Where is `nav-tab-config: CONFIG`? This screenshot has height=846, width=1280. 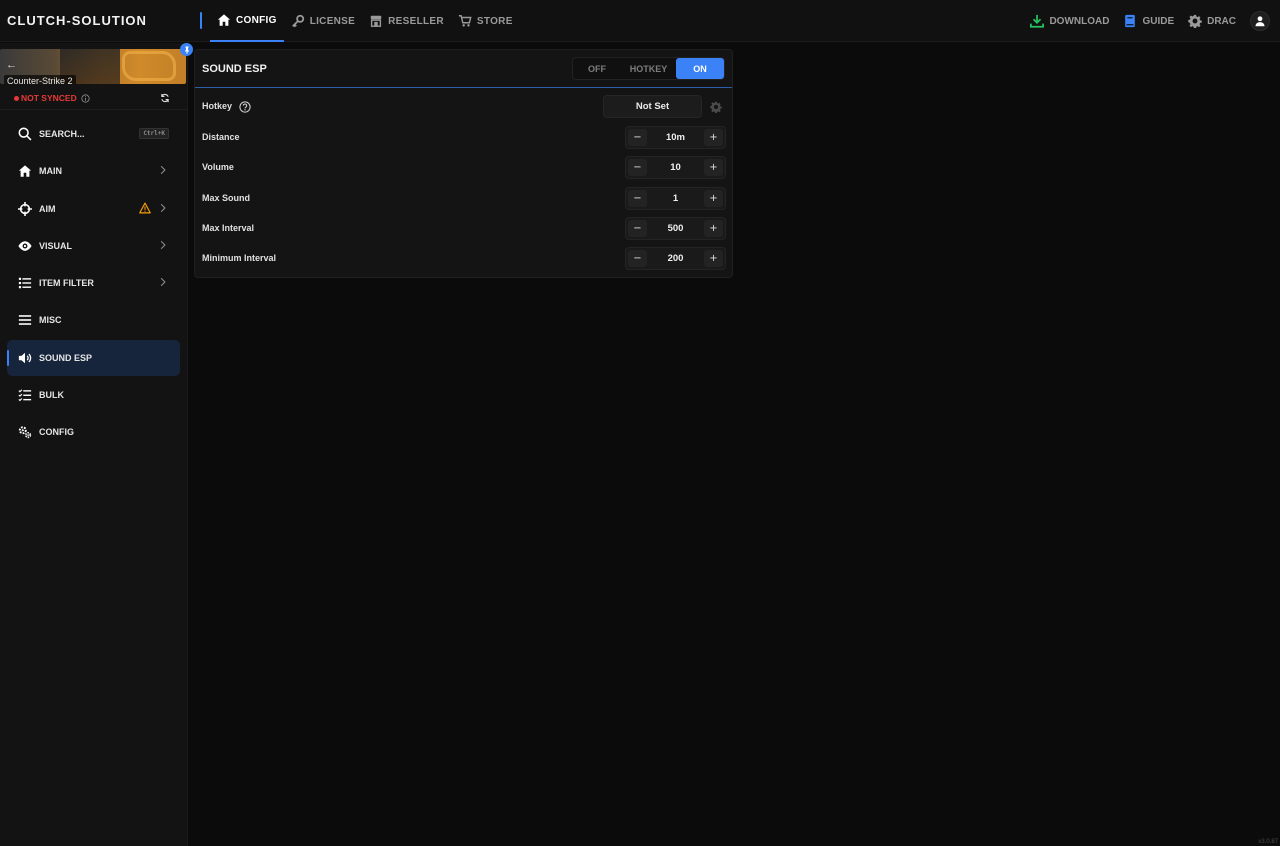 nav-tab-config: CONFIG is located at coordinates (247, 21).